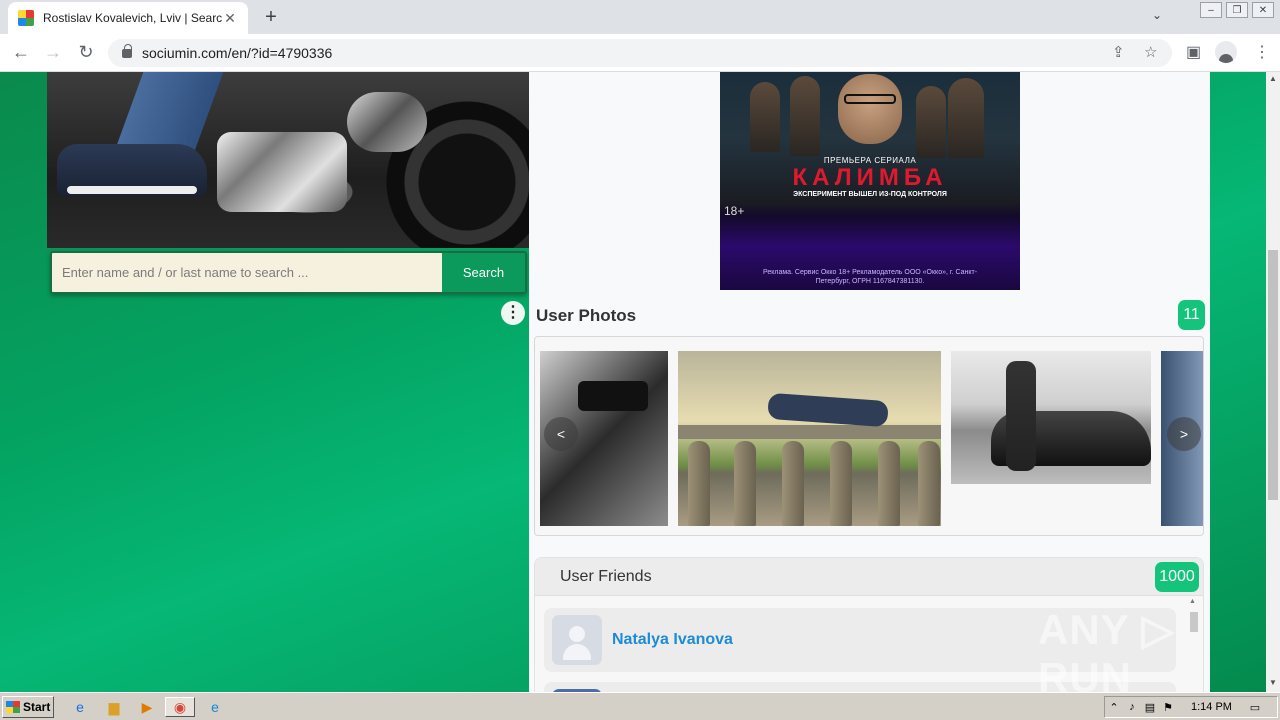 This screenshot has height=720, width=1280. Describe the element at coordinates (1118, 52) in the screenshot. I see `share-icon: ⇪` at that location.